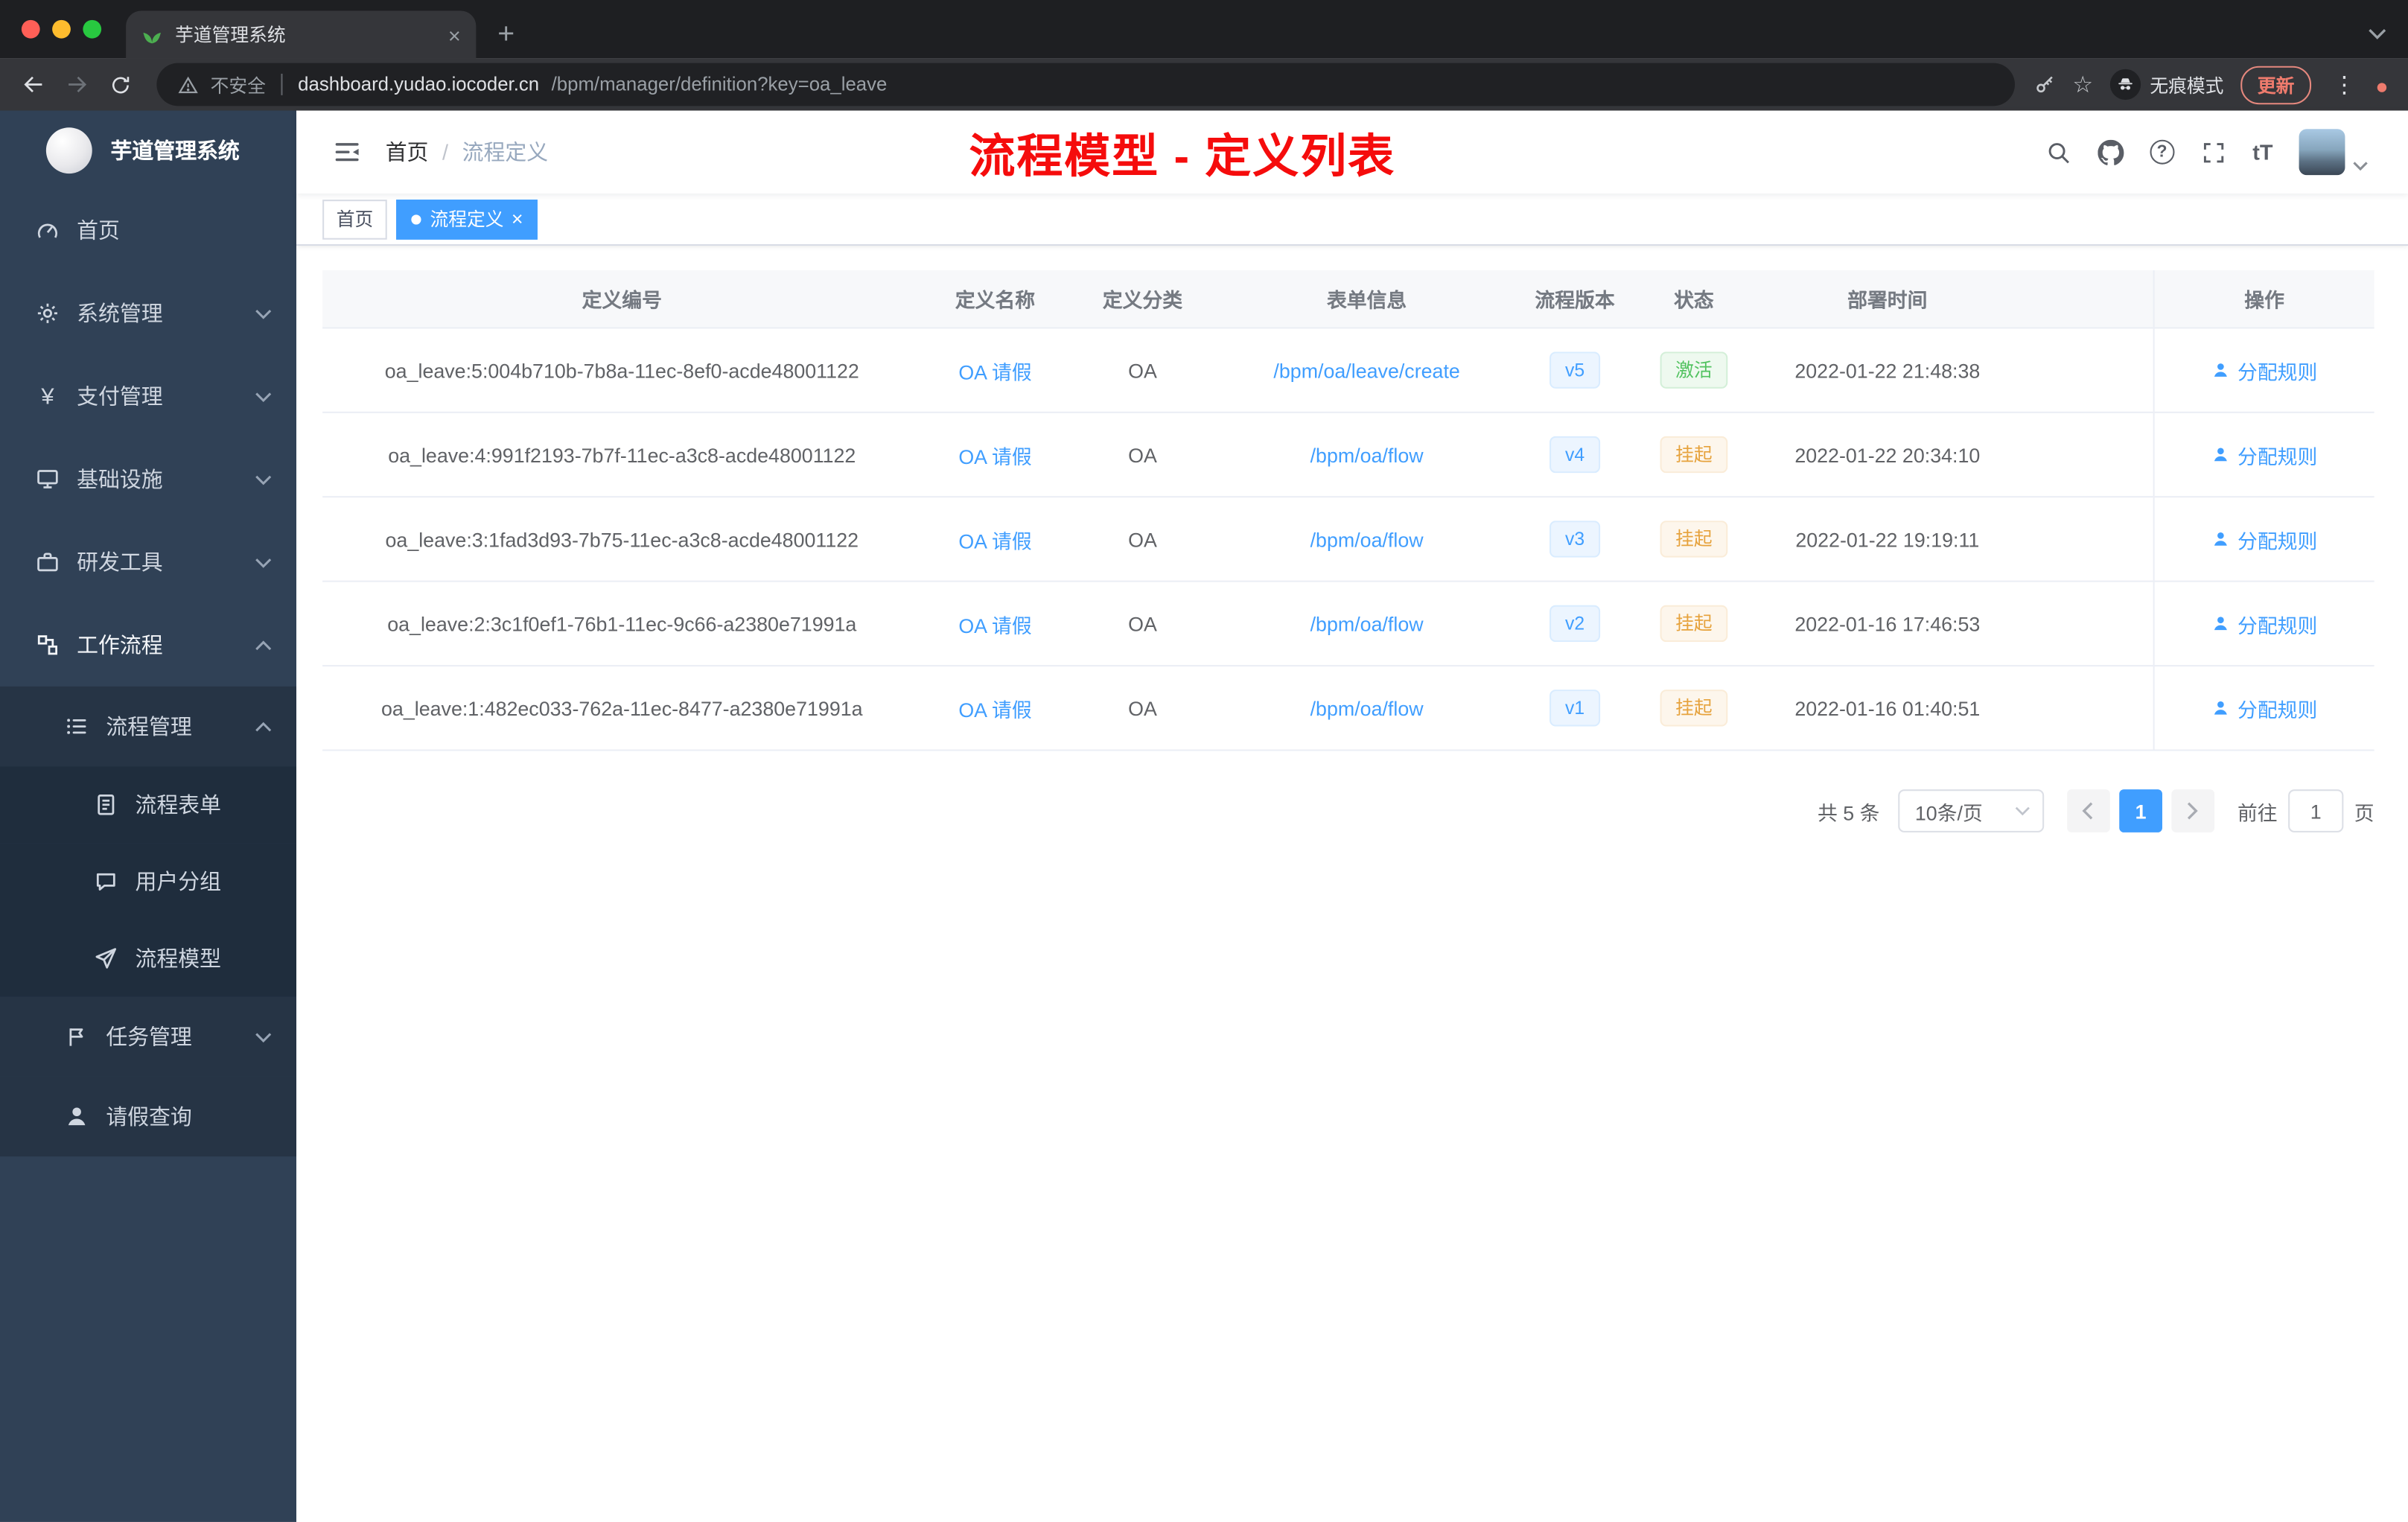 Image resolution: width=2408 pixels, height=1522 pixels. What do you see at coordinates (1366, 370) in the screenshot?
I see `form-link: /bpm/oa/leave/create` at bounding box center [1366, 370].